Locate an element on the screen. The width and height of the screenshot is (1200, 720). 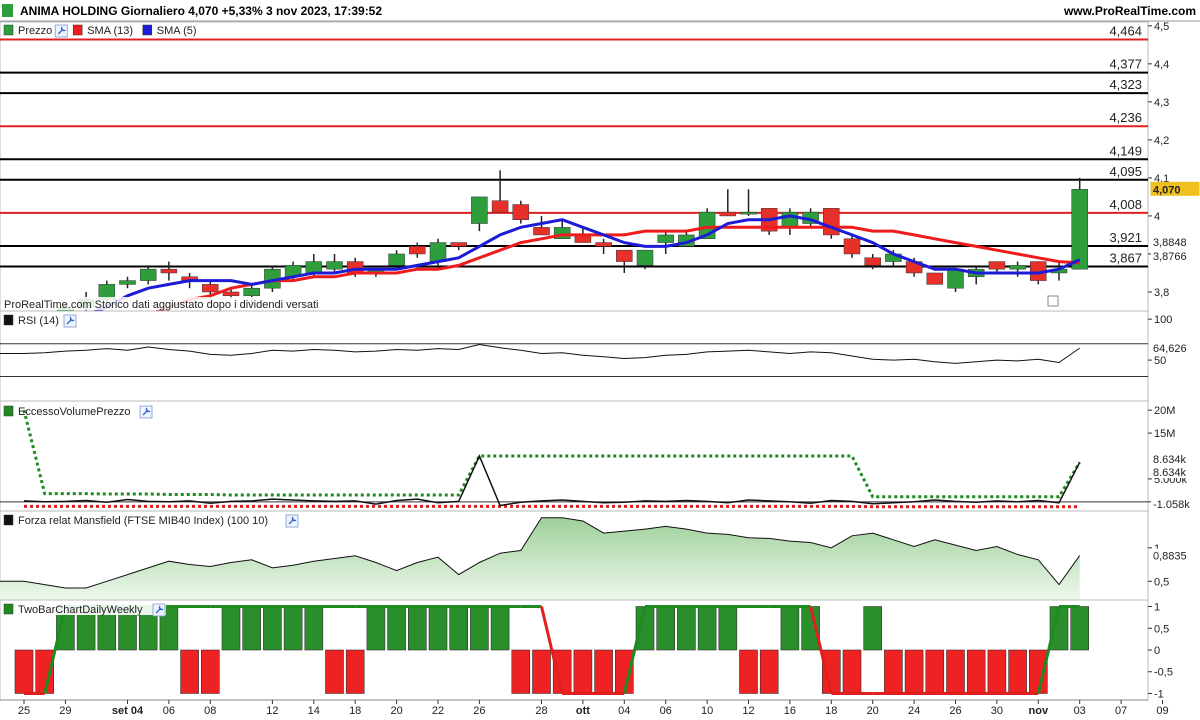
twobar-panel: 1 0,5 0 -0,5 -1 TwoBarChartDailyWeekly is located at coordinates (586, 650).